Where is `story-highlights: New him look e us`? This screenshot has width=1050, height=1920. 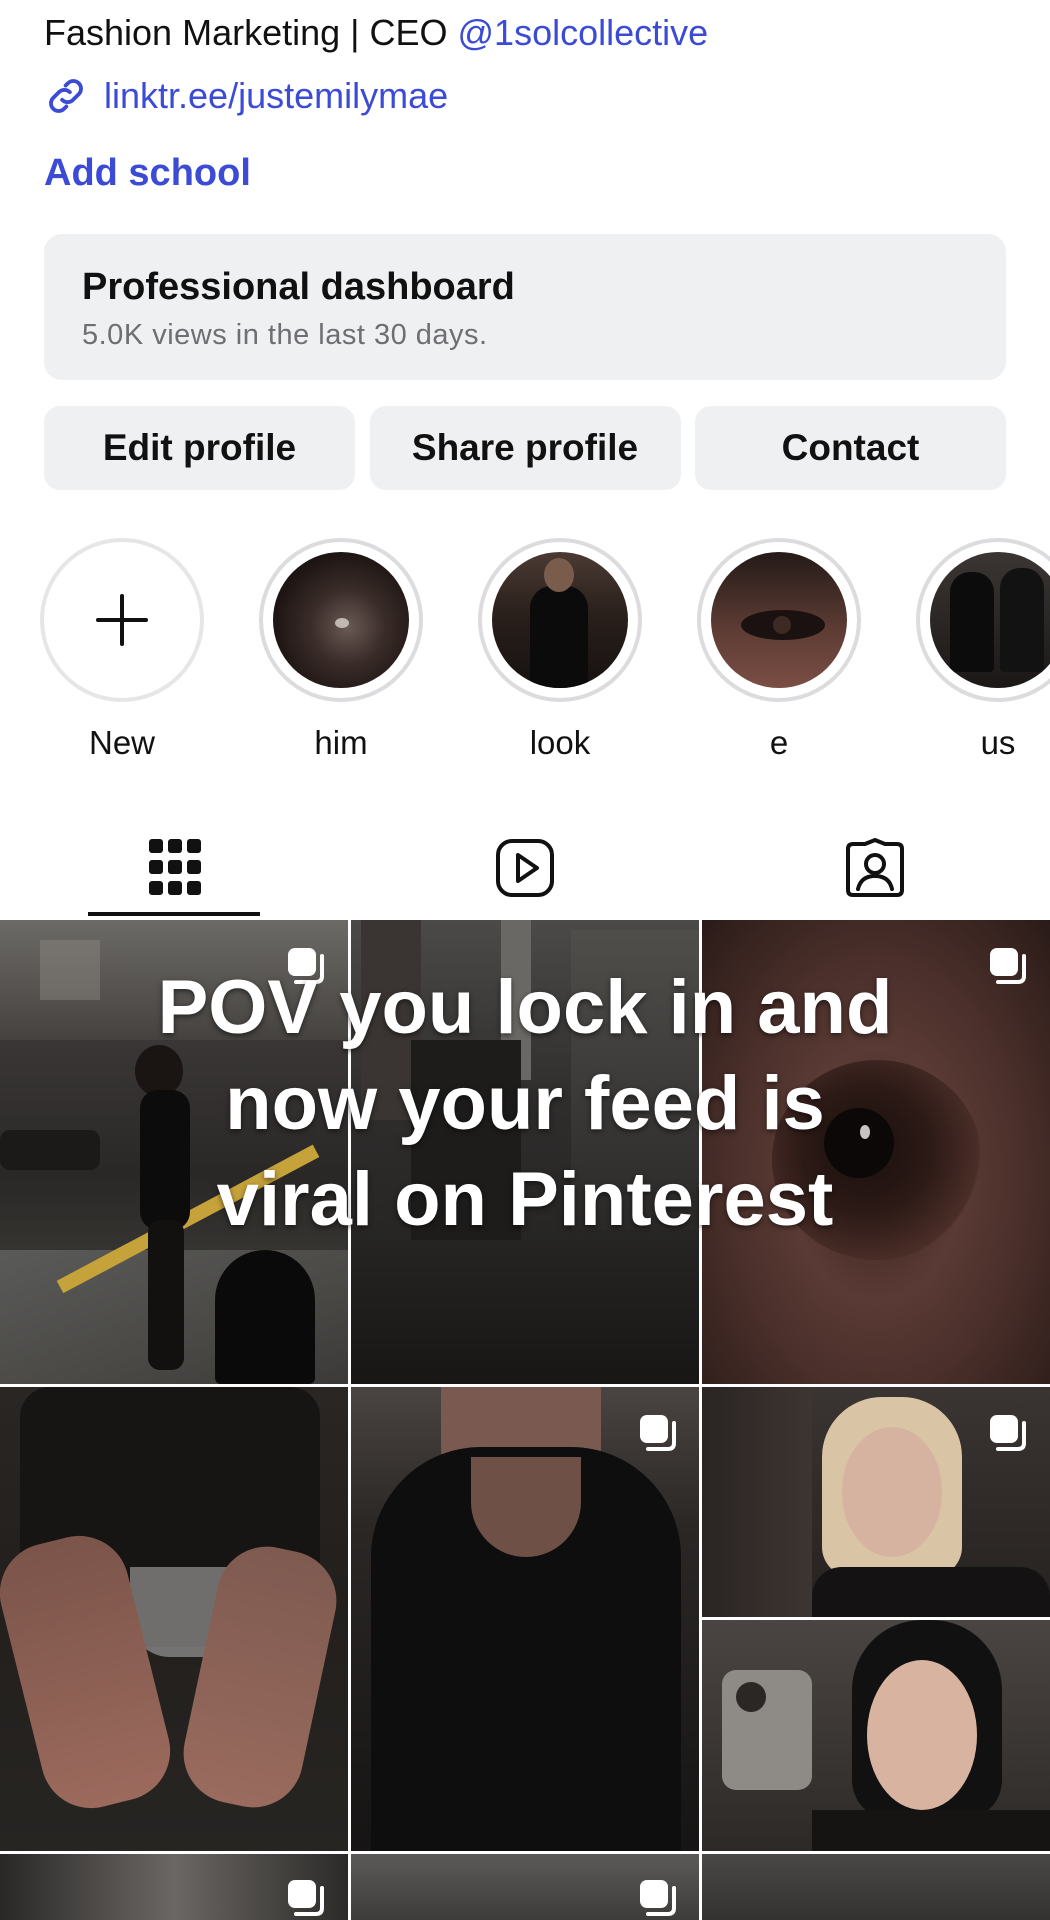
story-highlights: New him look e us is located at coordinates (525, 653).